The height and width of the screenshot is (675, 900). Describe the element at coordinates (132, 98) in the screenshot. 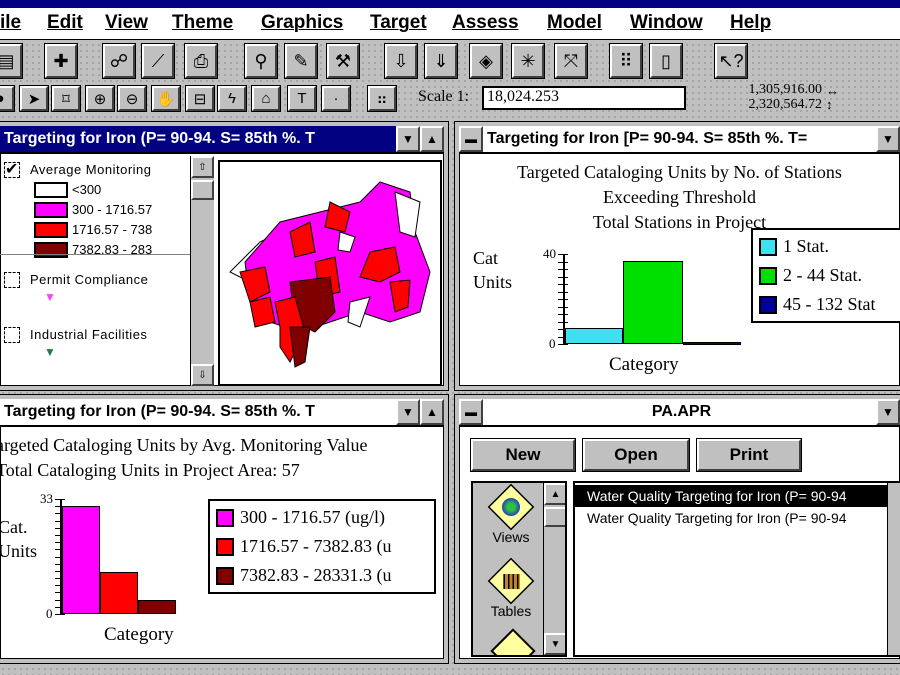

I see `zoom-out-tool: ⊖` at that location.